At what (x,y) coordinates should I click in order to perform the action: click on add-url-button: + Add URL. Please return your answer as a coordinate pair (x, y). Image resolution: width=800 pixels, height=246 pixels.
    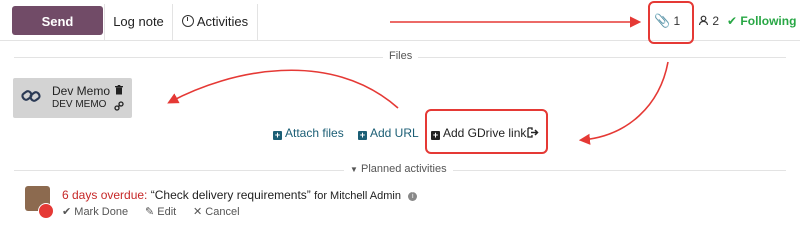
    Looking at the image, I should click on (388, 133).